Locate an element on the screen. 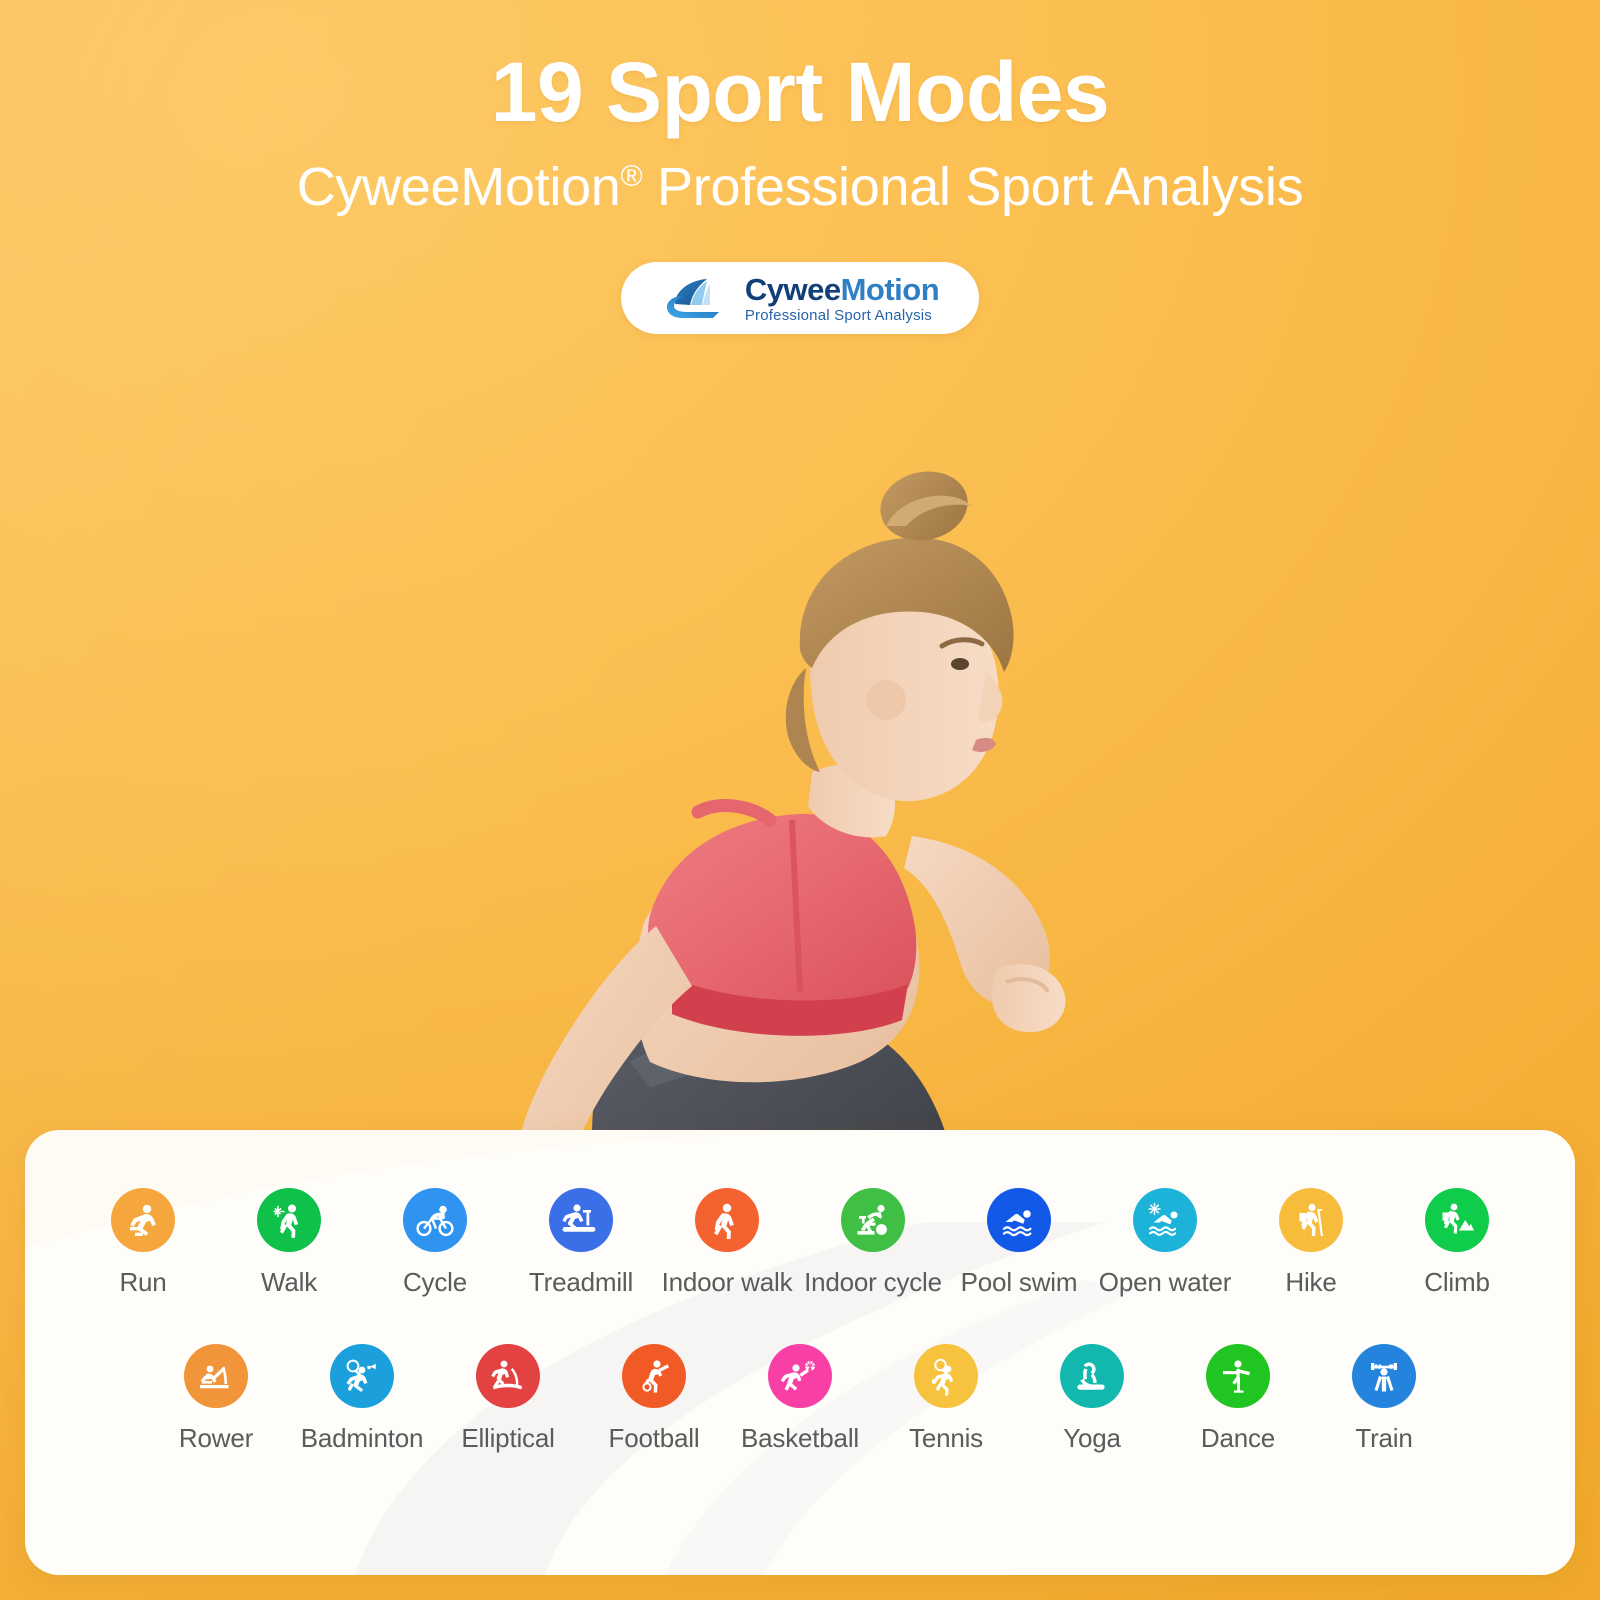 This screenshot has width=1600, height=1600. sport-mode-label: Climb is located at coordinates (1457, 1282).